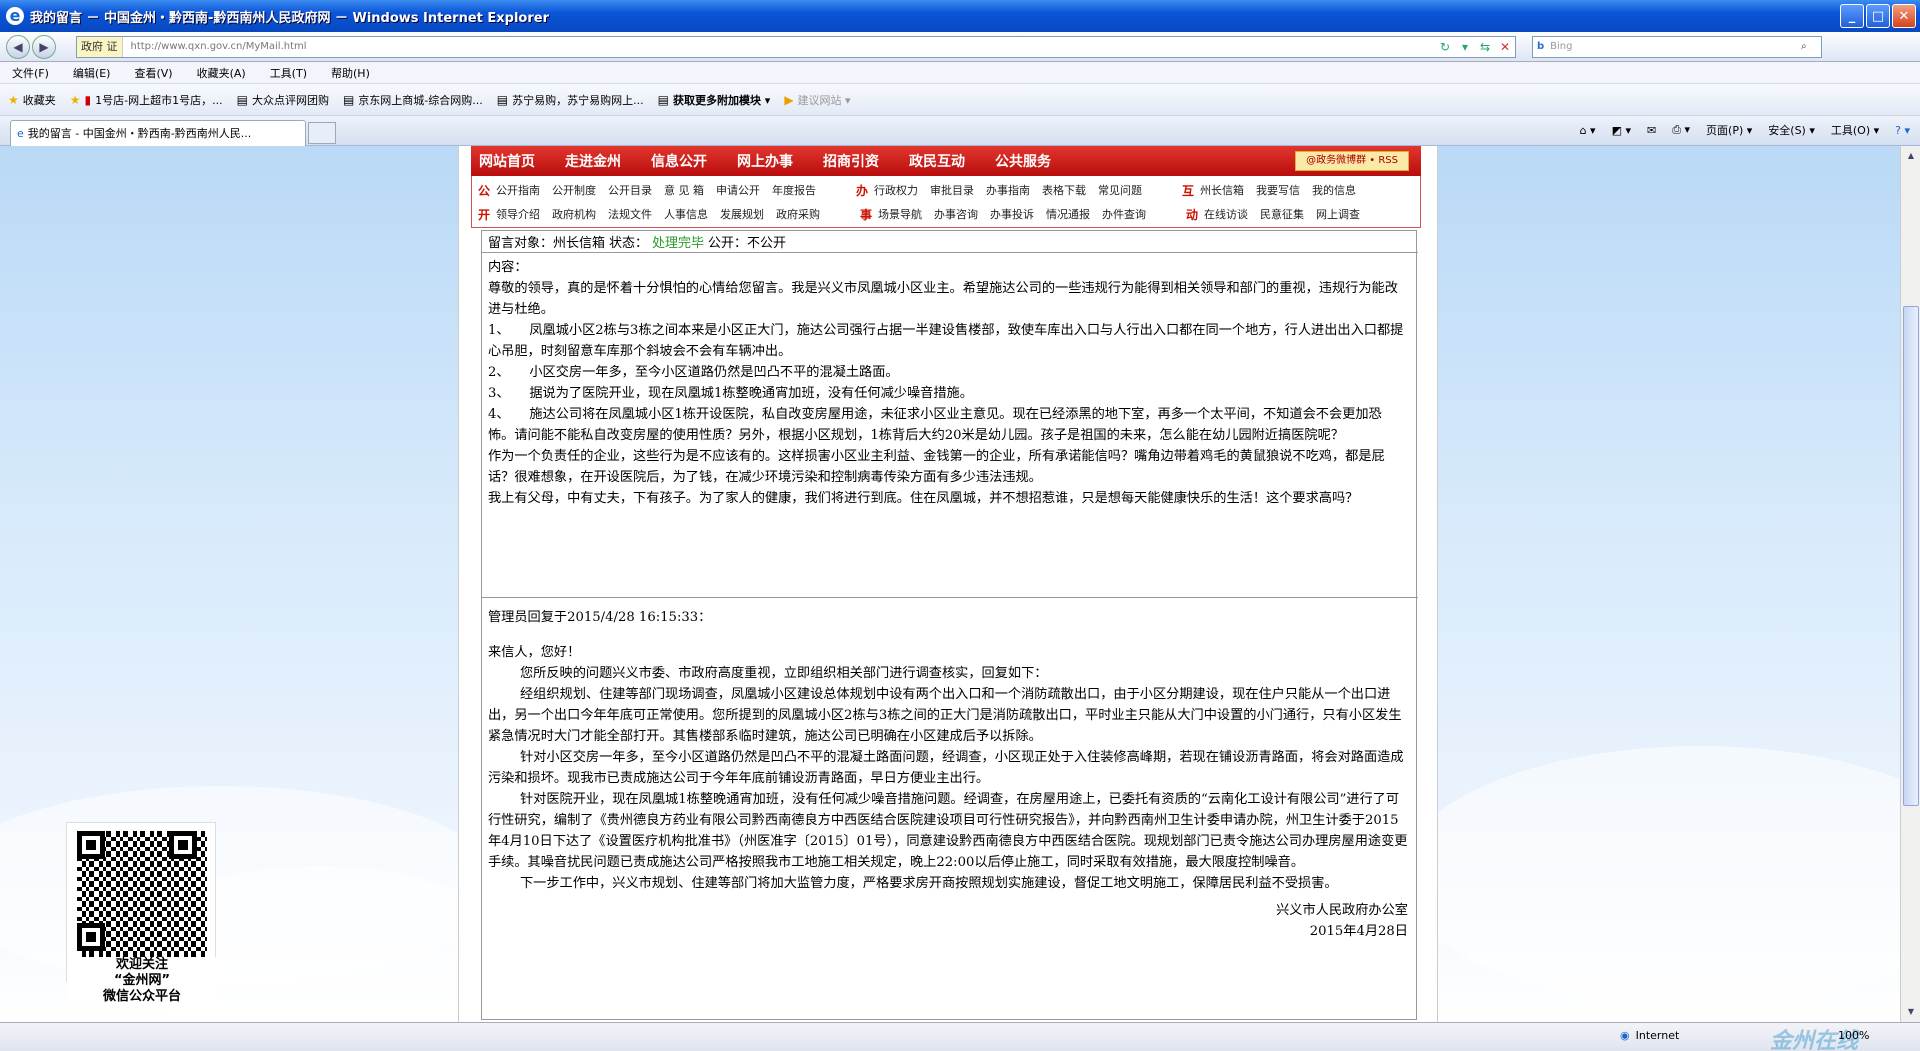 This screenshot has height=1051, width=1920. What do you see at coordinates (817, 100) in the screenshot?
I see `fav-suggested-sites: ▶ 建议网站 ▾` at bounding box center [817, 100].